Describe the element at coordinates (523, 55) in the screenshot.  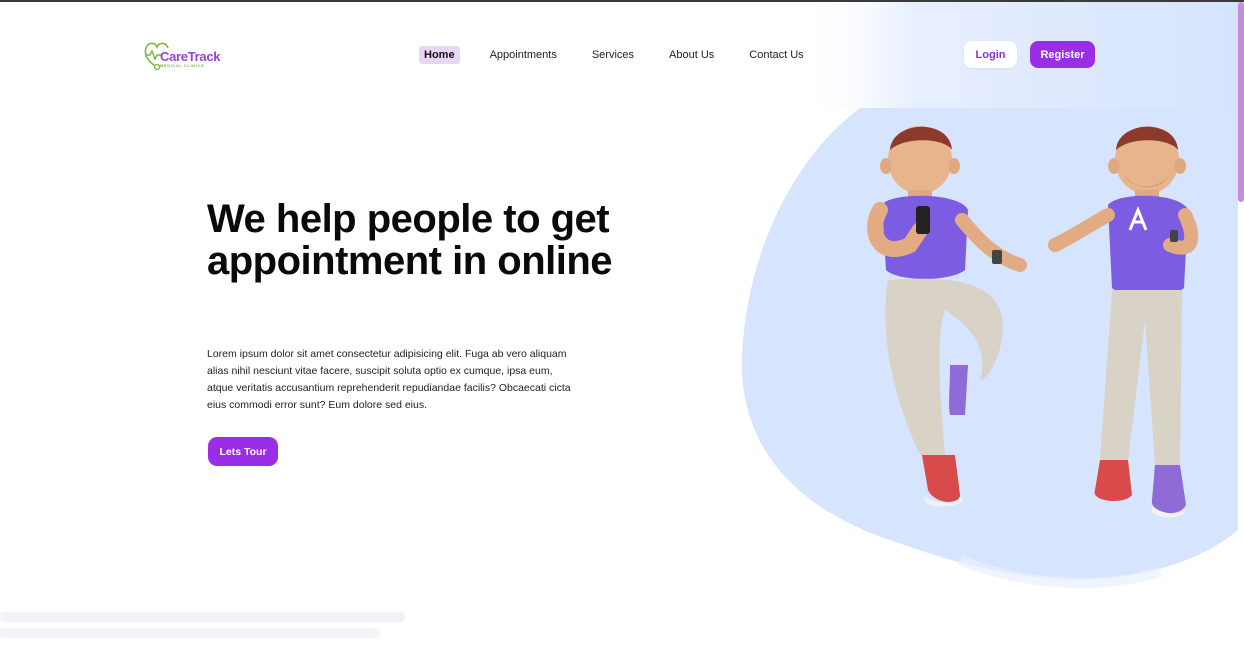
I see `nav-appointments: Appointments` at that location.